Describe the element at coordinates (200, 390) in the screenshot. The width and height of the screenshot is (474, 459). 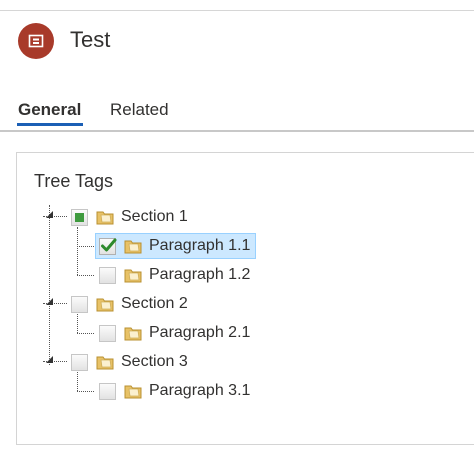
I see `tree-node-label: Paragraph 3.1` at that location.